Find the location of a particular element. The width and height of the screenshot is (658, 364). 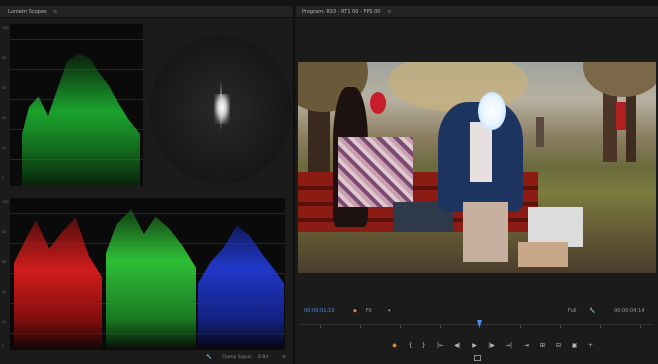

cooler-box is located at coordinates (555, 227).